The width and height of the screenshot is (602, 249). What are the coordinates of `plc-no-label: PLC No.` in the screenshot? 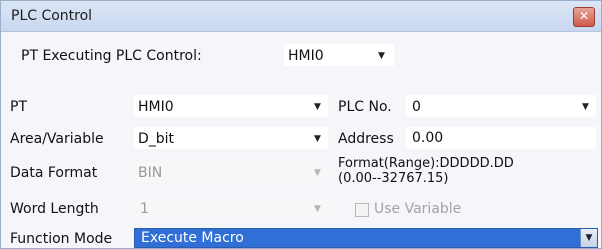 It's located at (365, 107).